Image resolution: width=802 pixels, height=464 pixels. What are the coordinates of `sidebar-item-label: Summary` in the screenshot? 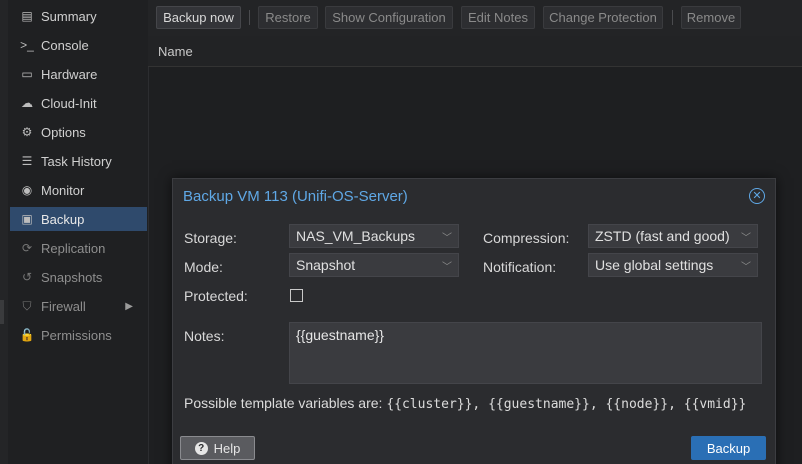 It's located at (69, 16).